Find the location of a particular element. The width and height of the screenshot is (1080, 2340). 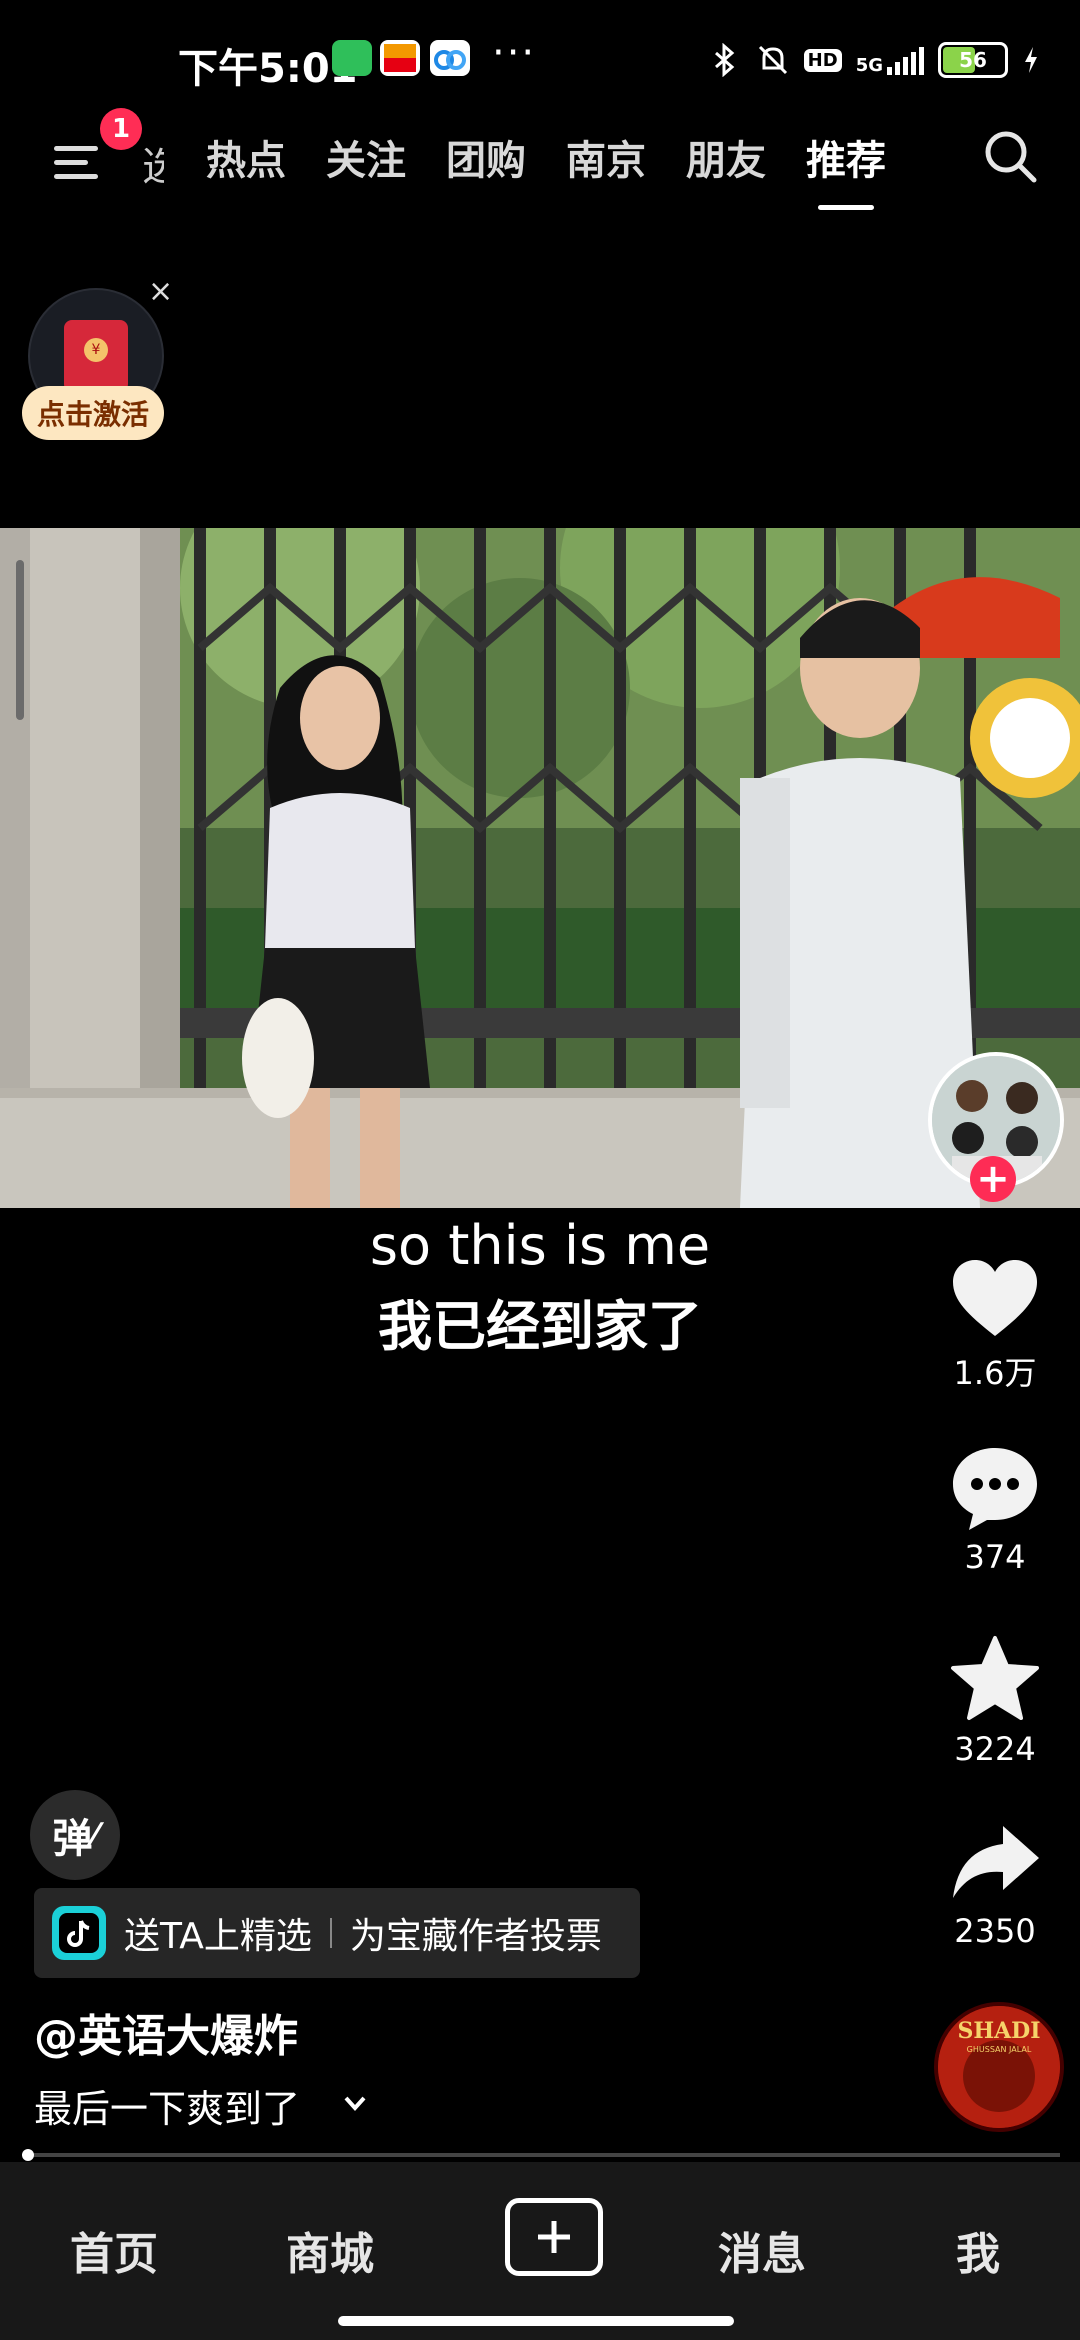

tab-partial: 选 is located at coordinates (153, 163).